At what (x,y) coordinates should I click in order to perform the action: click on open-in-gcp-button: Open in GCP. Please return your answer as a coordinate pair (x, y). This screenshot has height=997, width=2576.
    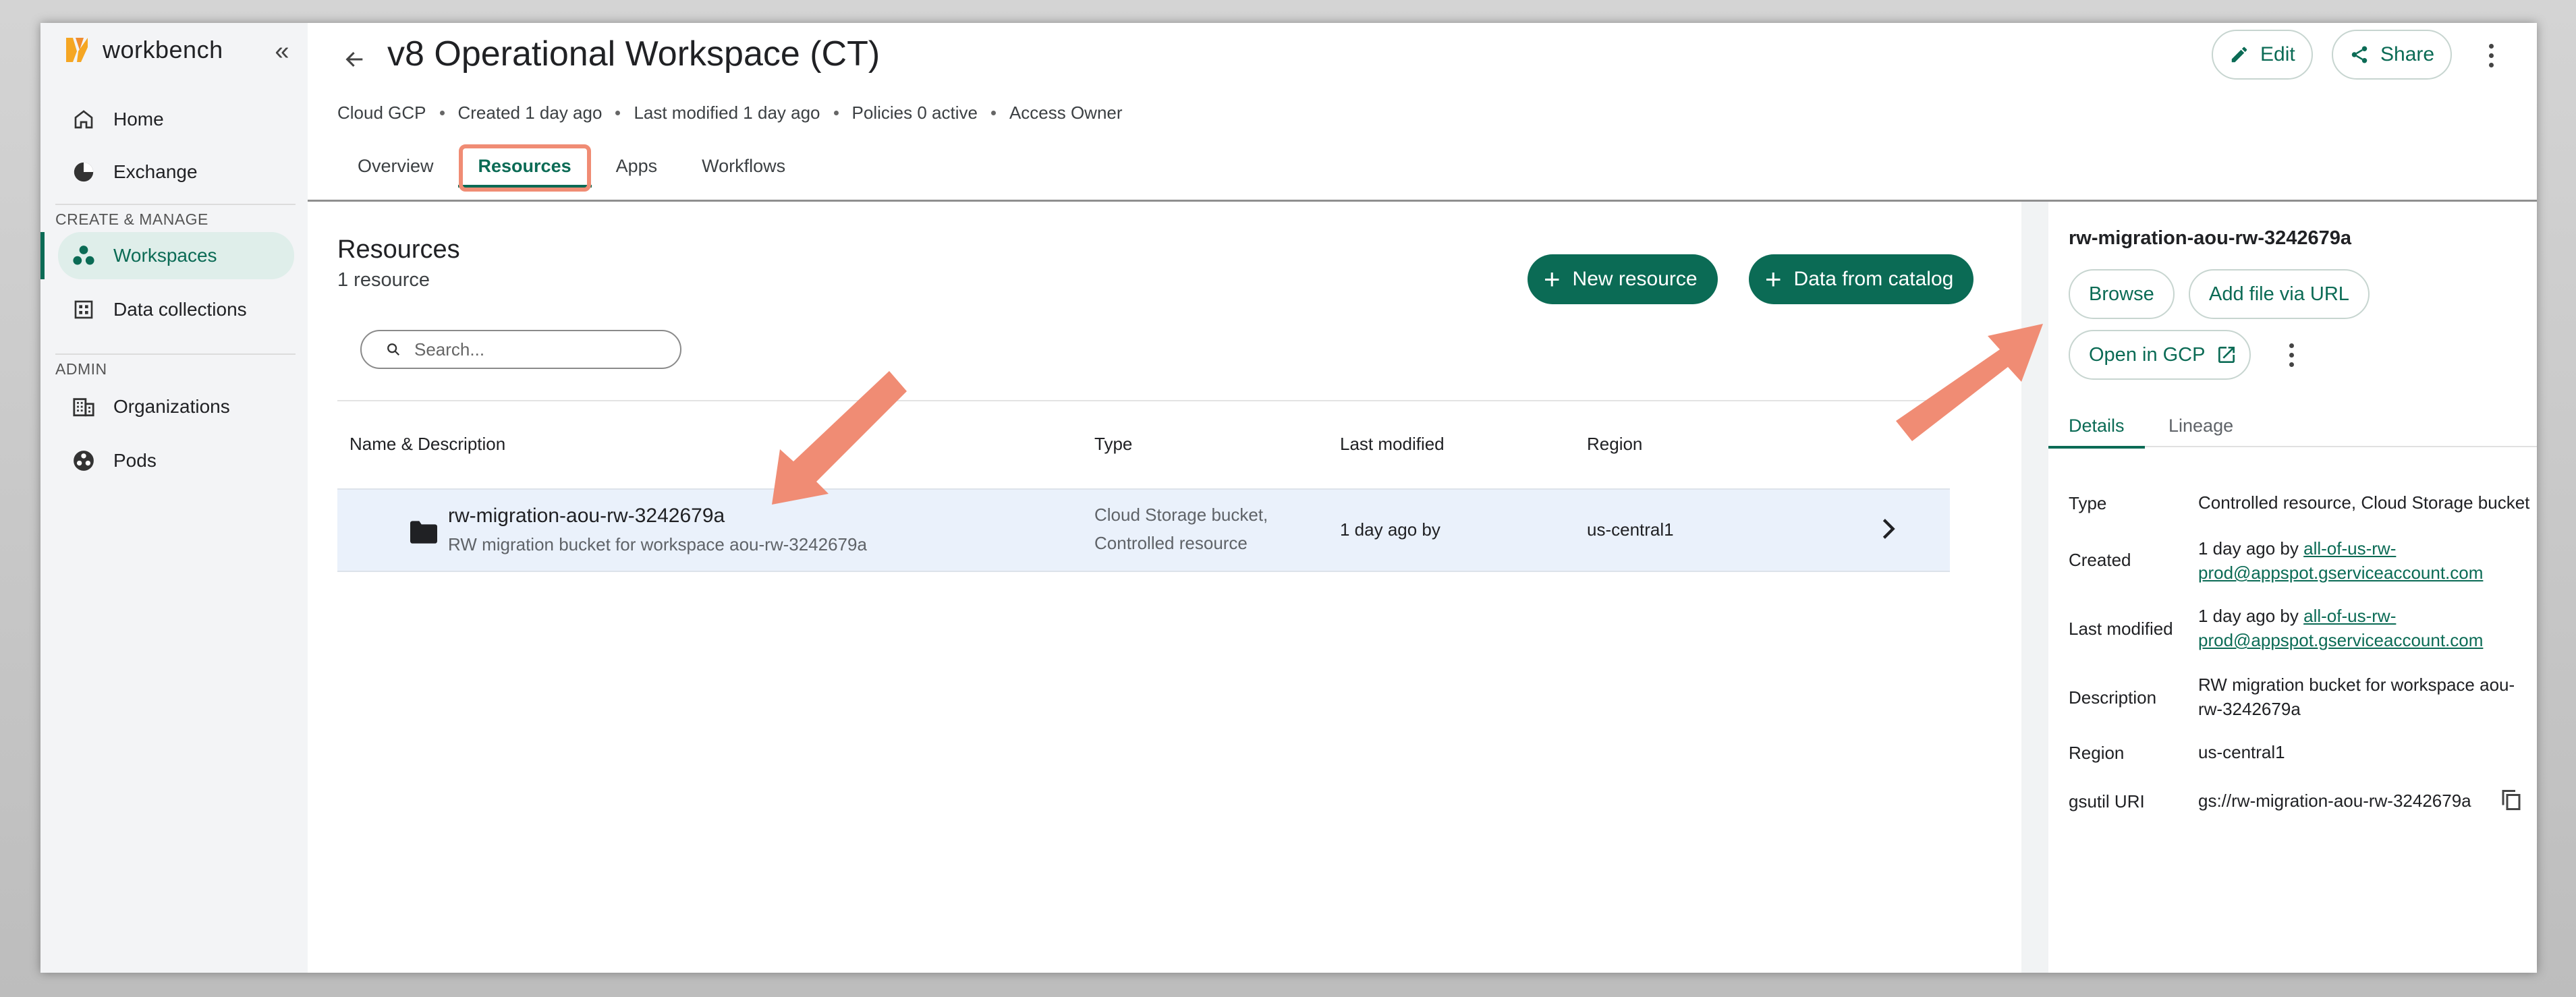
    Looking at the image, I should click on (2160, 355).